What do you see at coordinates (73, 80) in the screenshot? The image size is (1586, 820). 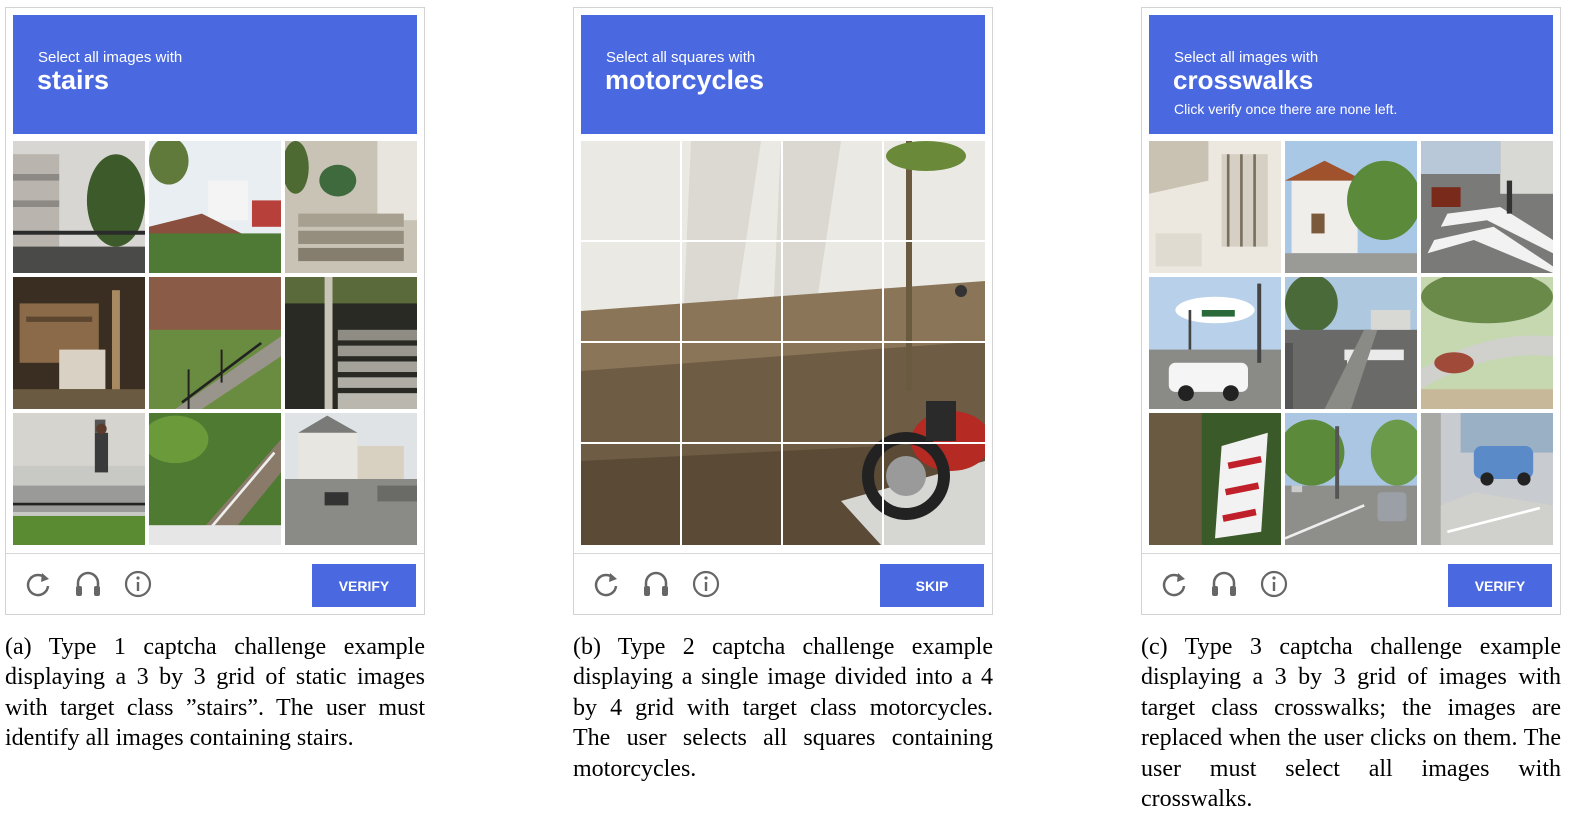 I see `challenge-target: stairs` at bounding box center [73, 80].